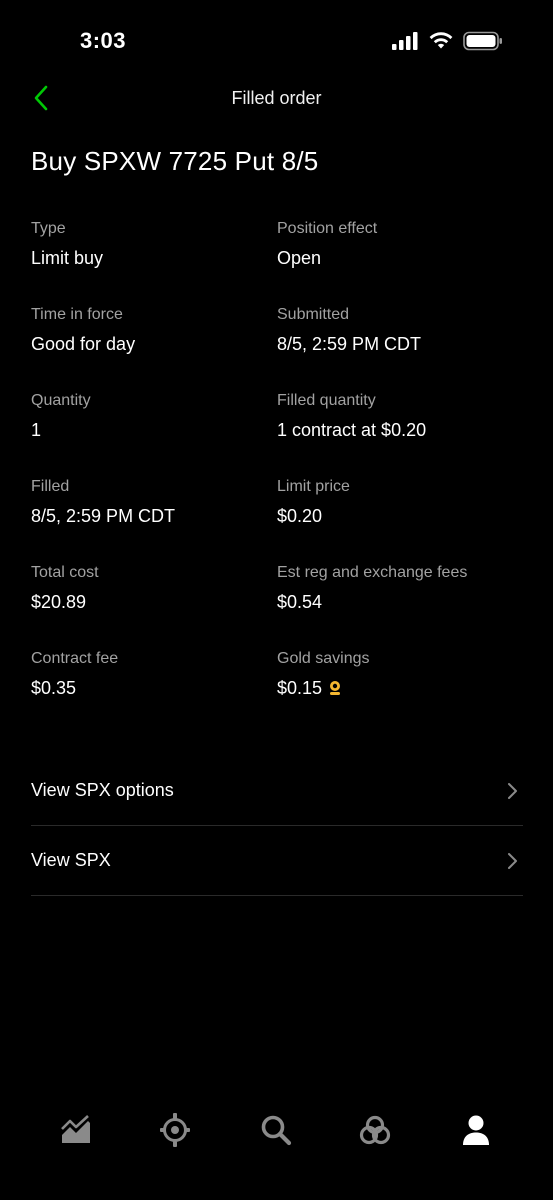  Describe the element at coordinates (313, 314) in the screenshot. I see `detail-label: Submitted` at that location.